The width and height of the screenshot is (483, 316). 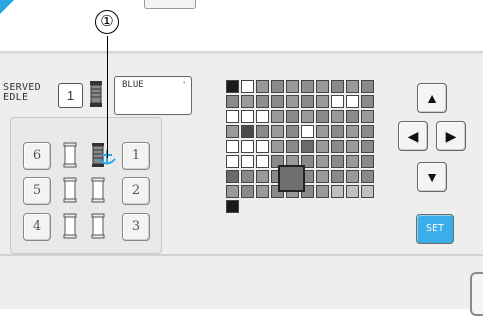 I want to click on arrow-up-icon: ▲, so click(x=432, y=98).